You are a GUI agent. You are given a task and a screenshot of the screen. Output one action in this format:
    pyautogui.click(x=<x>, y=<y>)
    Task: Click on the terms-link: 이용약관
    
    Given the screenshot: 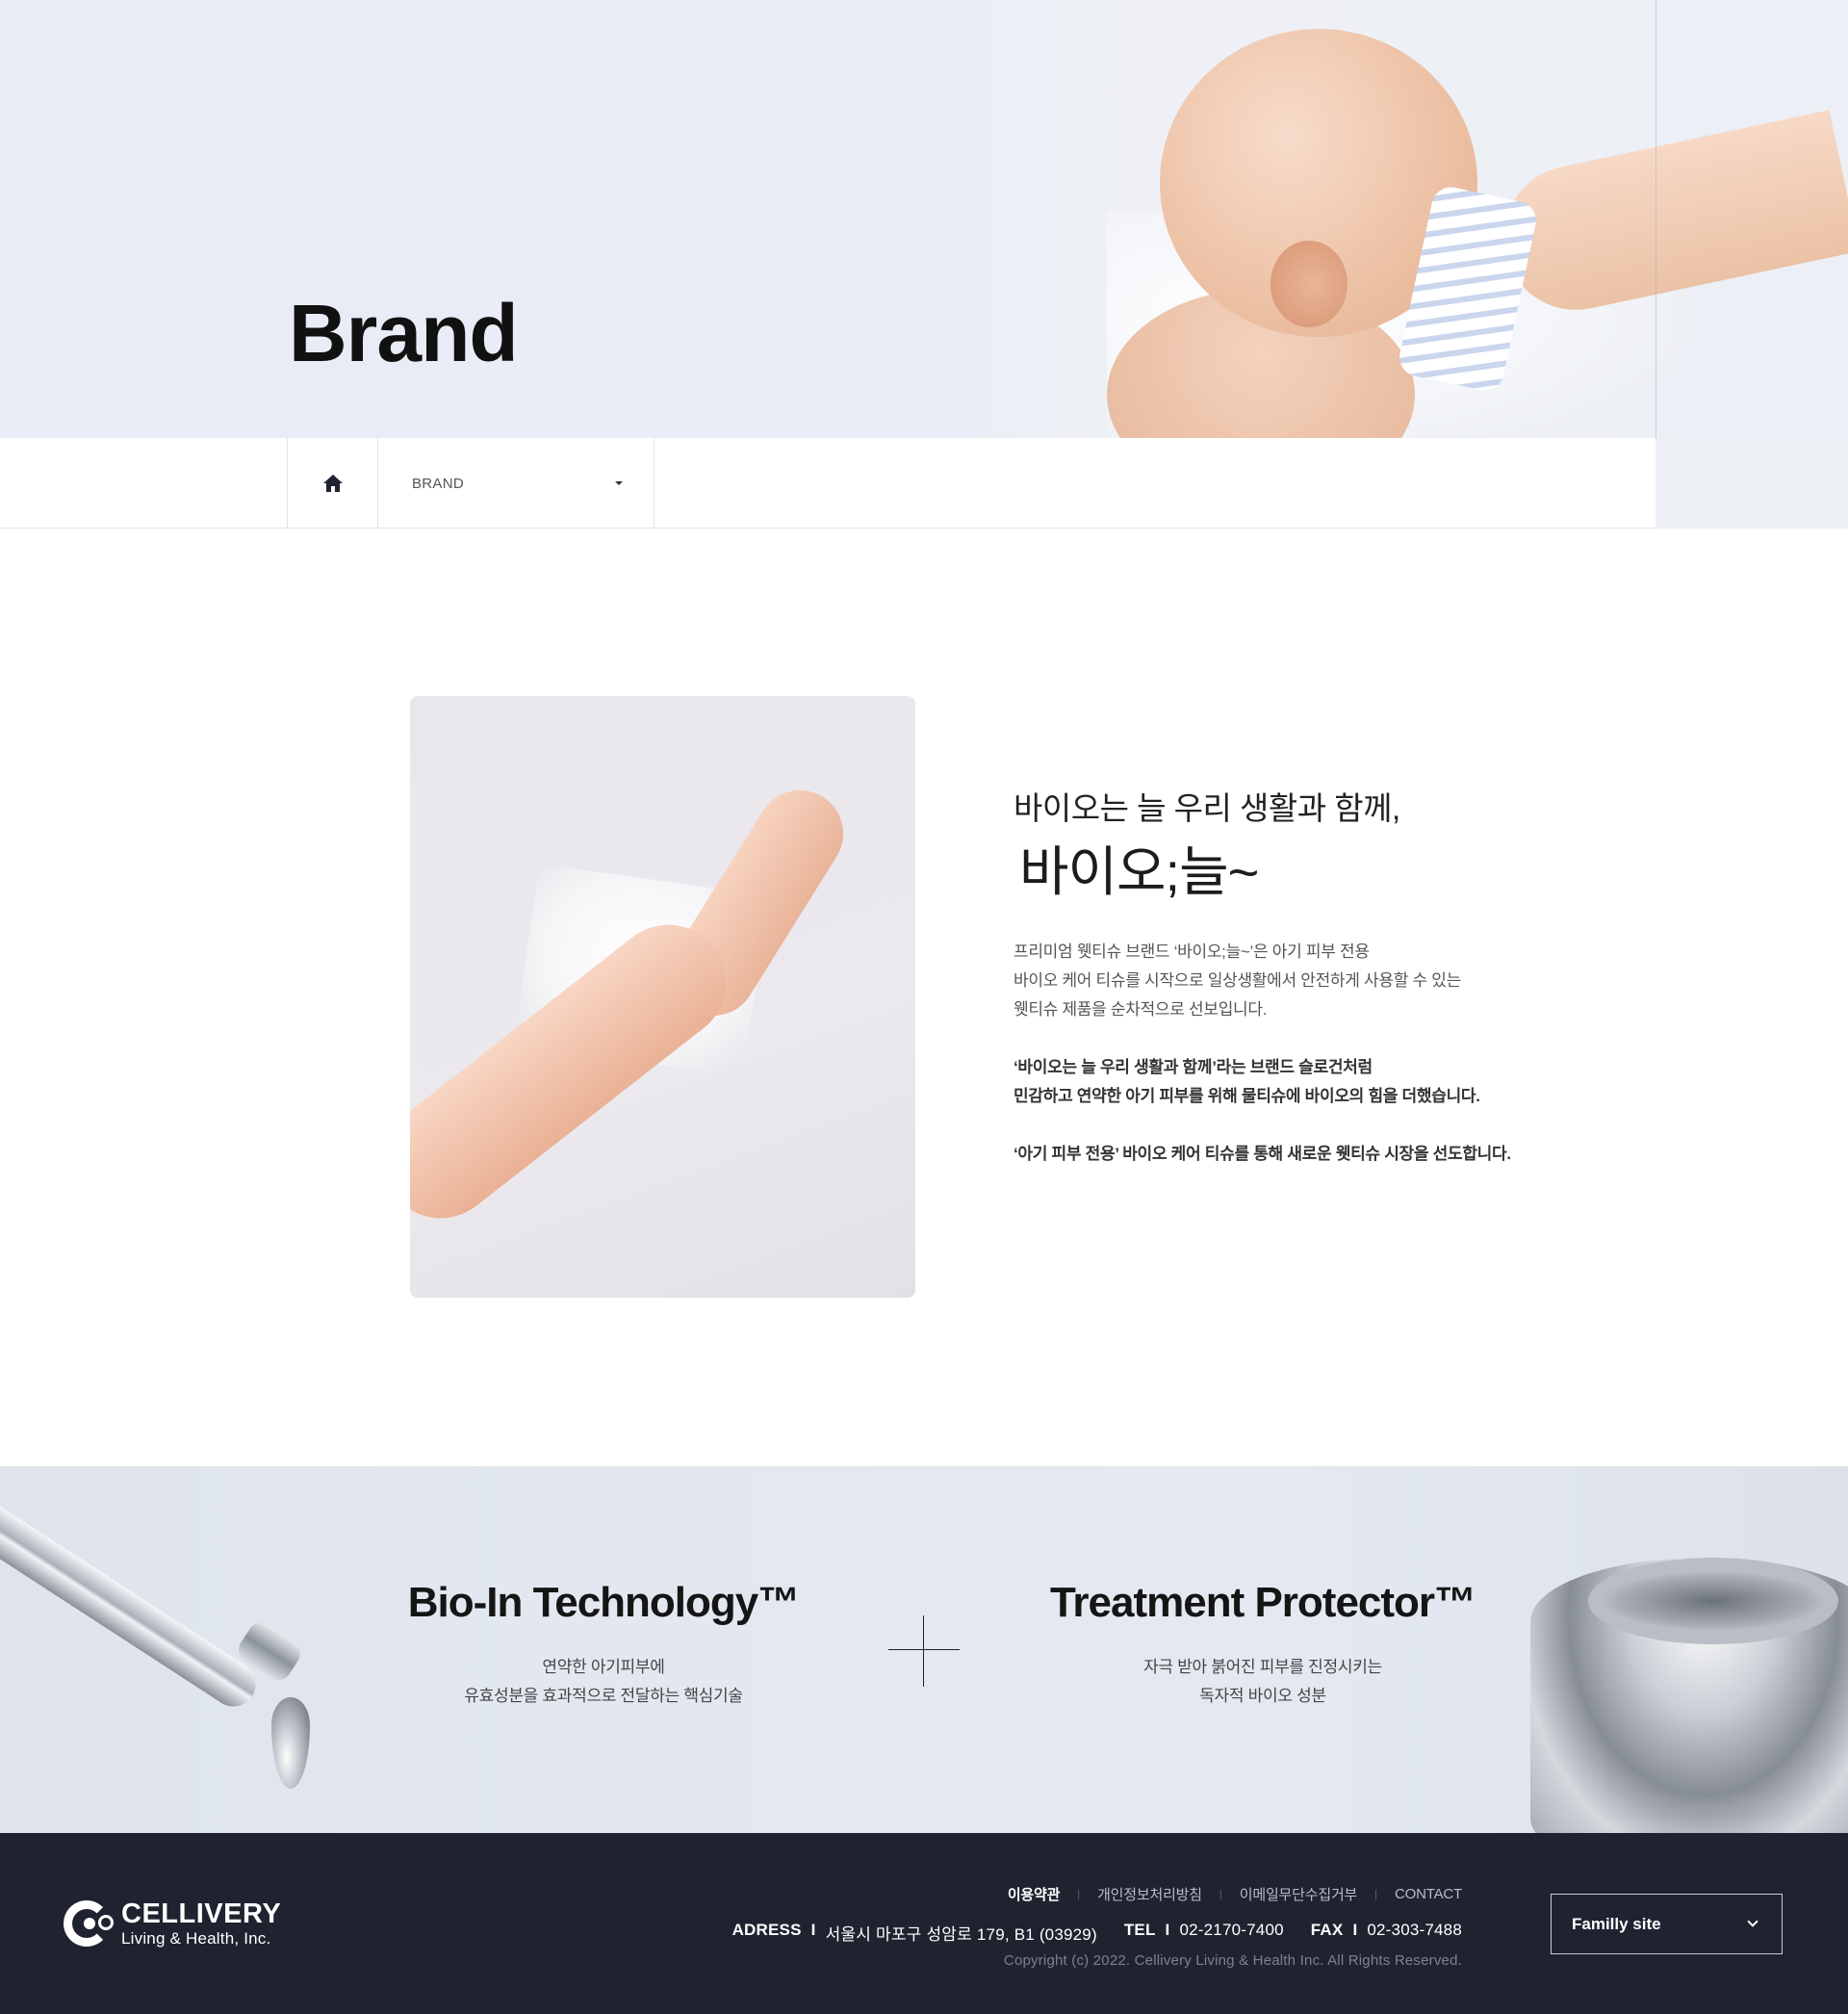 What is the action you would take?
    pyautogui.click(x=1034, y=1894)
    